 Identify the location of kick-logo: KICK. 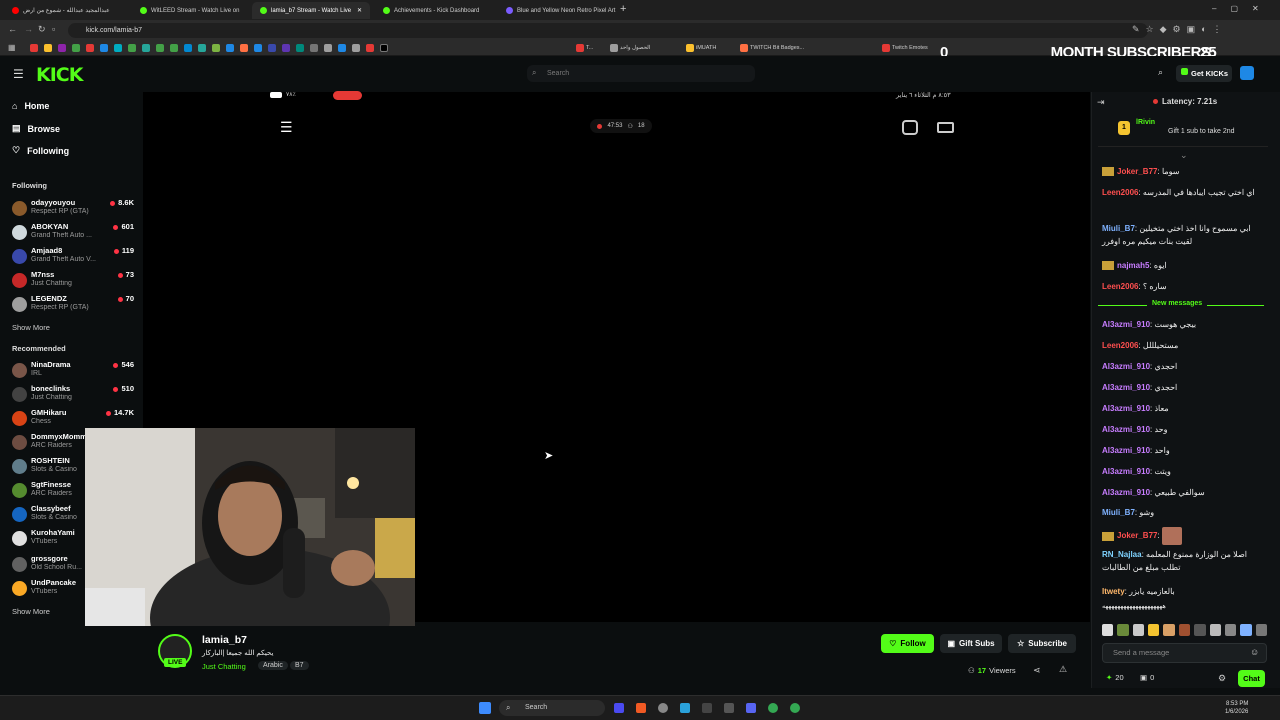
(59, 75).